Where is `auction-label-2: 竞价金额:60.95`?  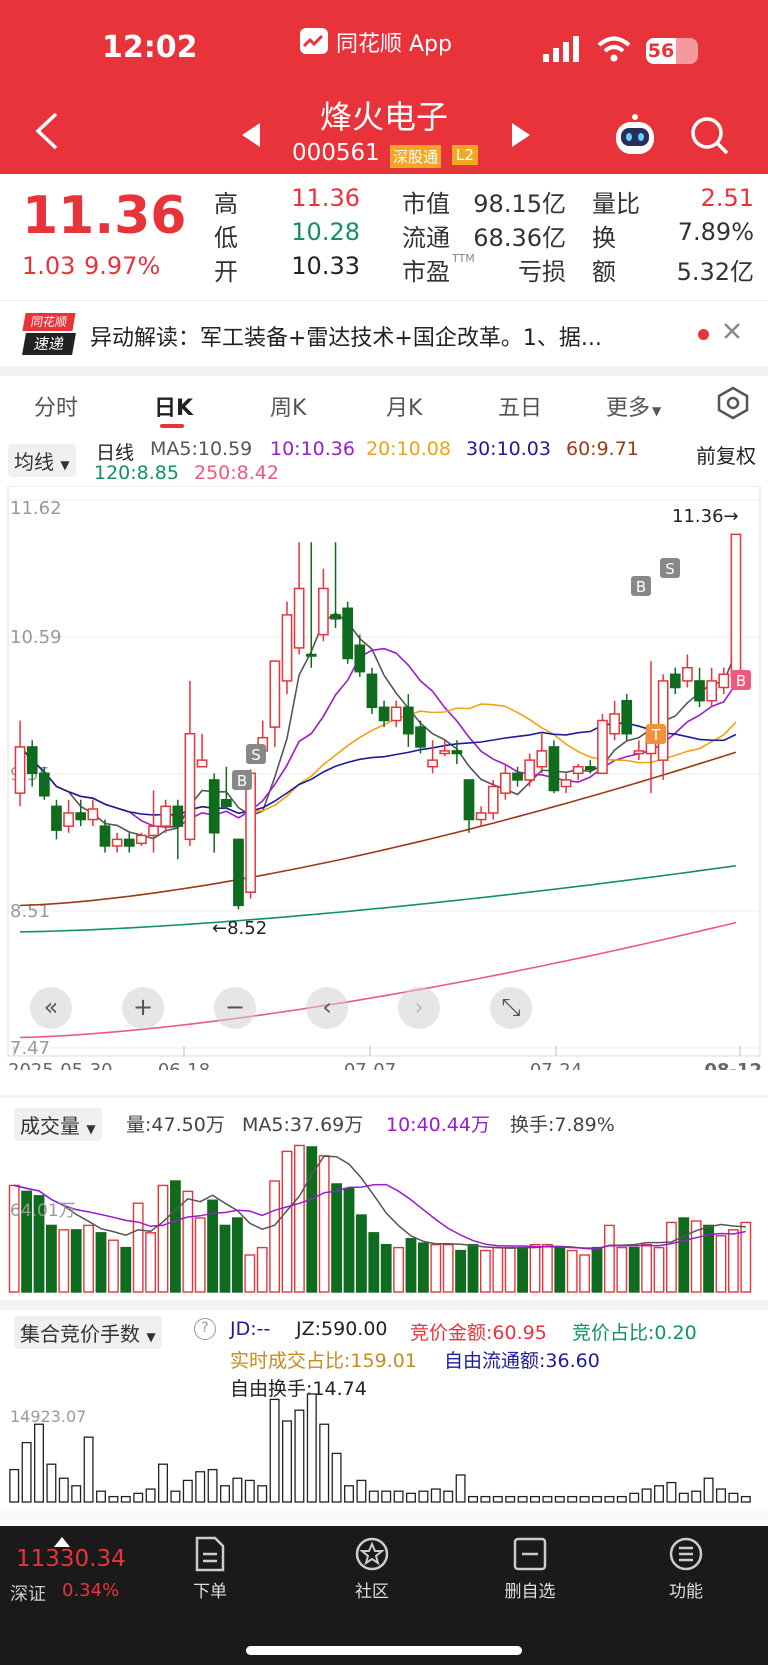
auction-label-2: 竞价金额:60.95 is located at coordinates (478, 1333).